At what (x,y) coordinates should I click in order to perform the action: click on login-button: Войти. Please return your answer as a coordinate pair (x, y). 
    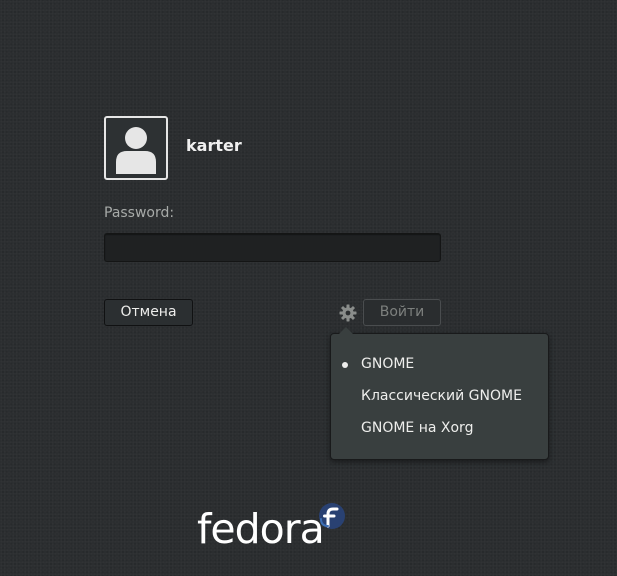
    Looking at the image, I should click on (402, 312).